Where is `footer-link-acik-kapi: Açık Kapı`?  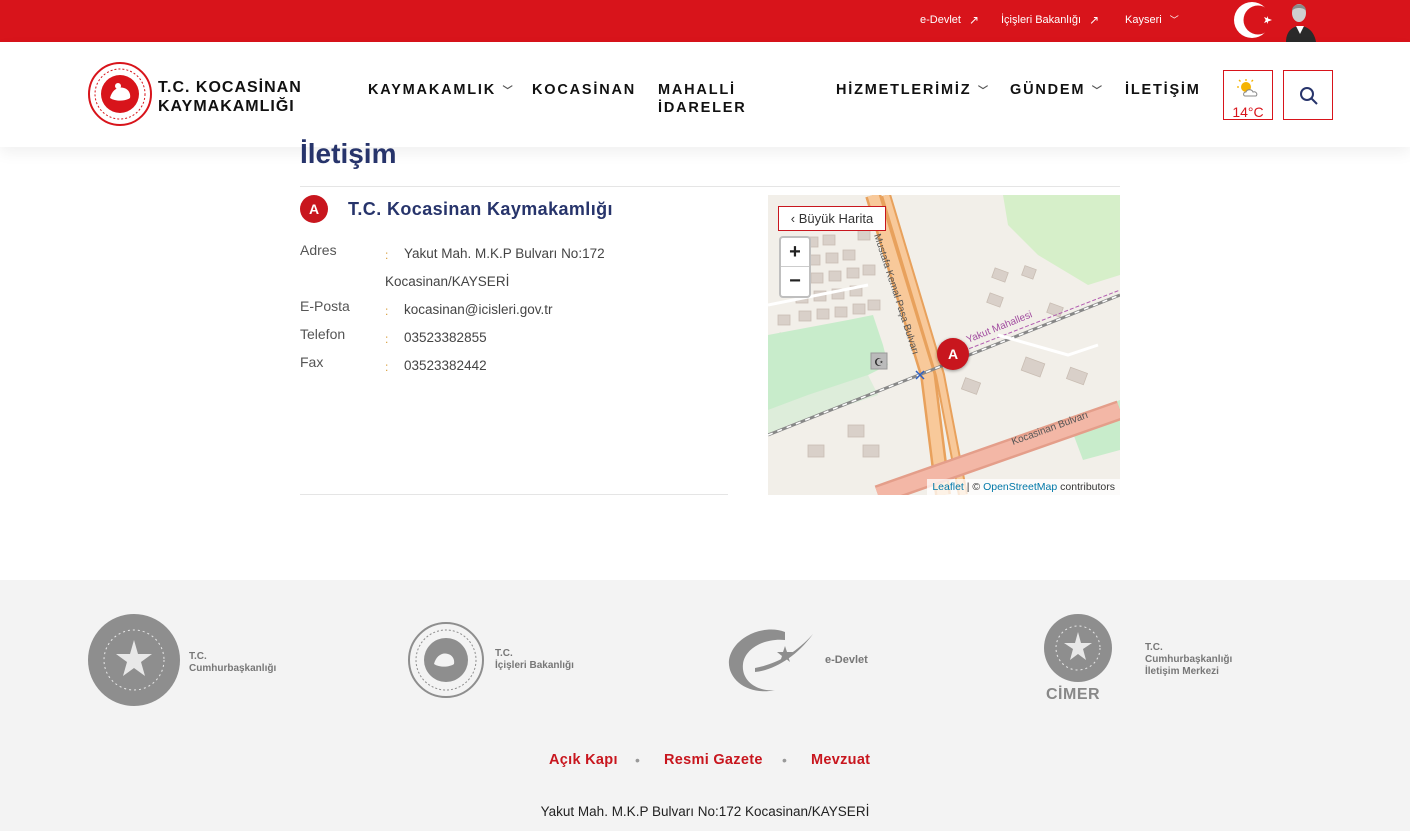 footer-link-acik-kapi: Açık Kapı is located at coordinates (583, 760).